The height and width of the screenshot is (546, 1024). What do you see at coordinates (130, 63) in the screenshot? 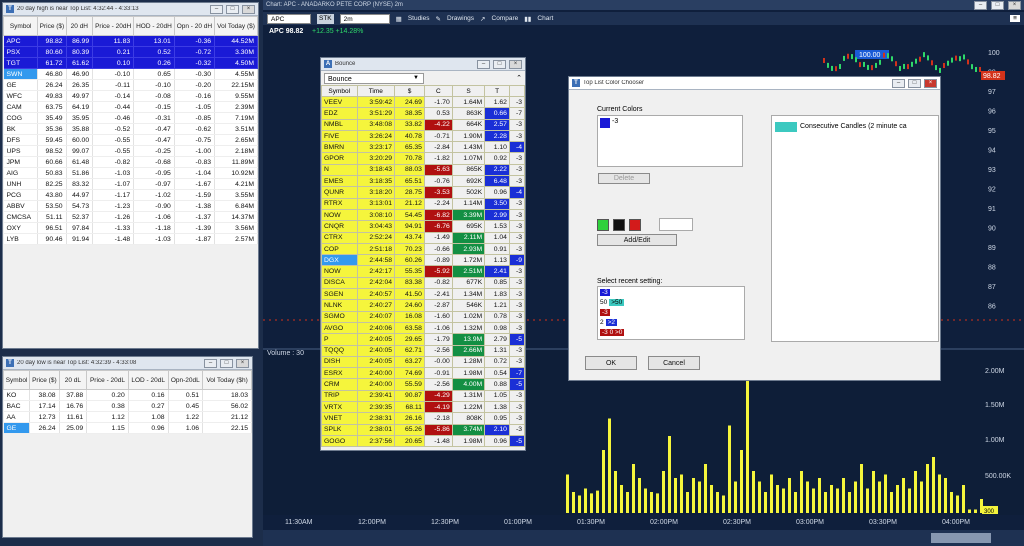
I see `table-row: TGT 61.72 61.62 0.10 0.26 -0.32 4.50M` at bounding box center [130, 63].